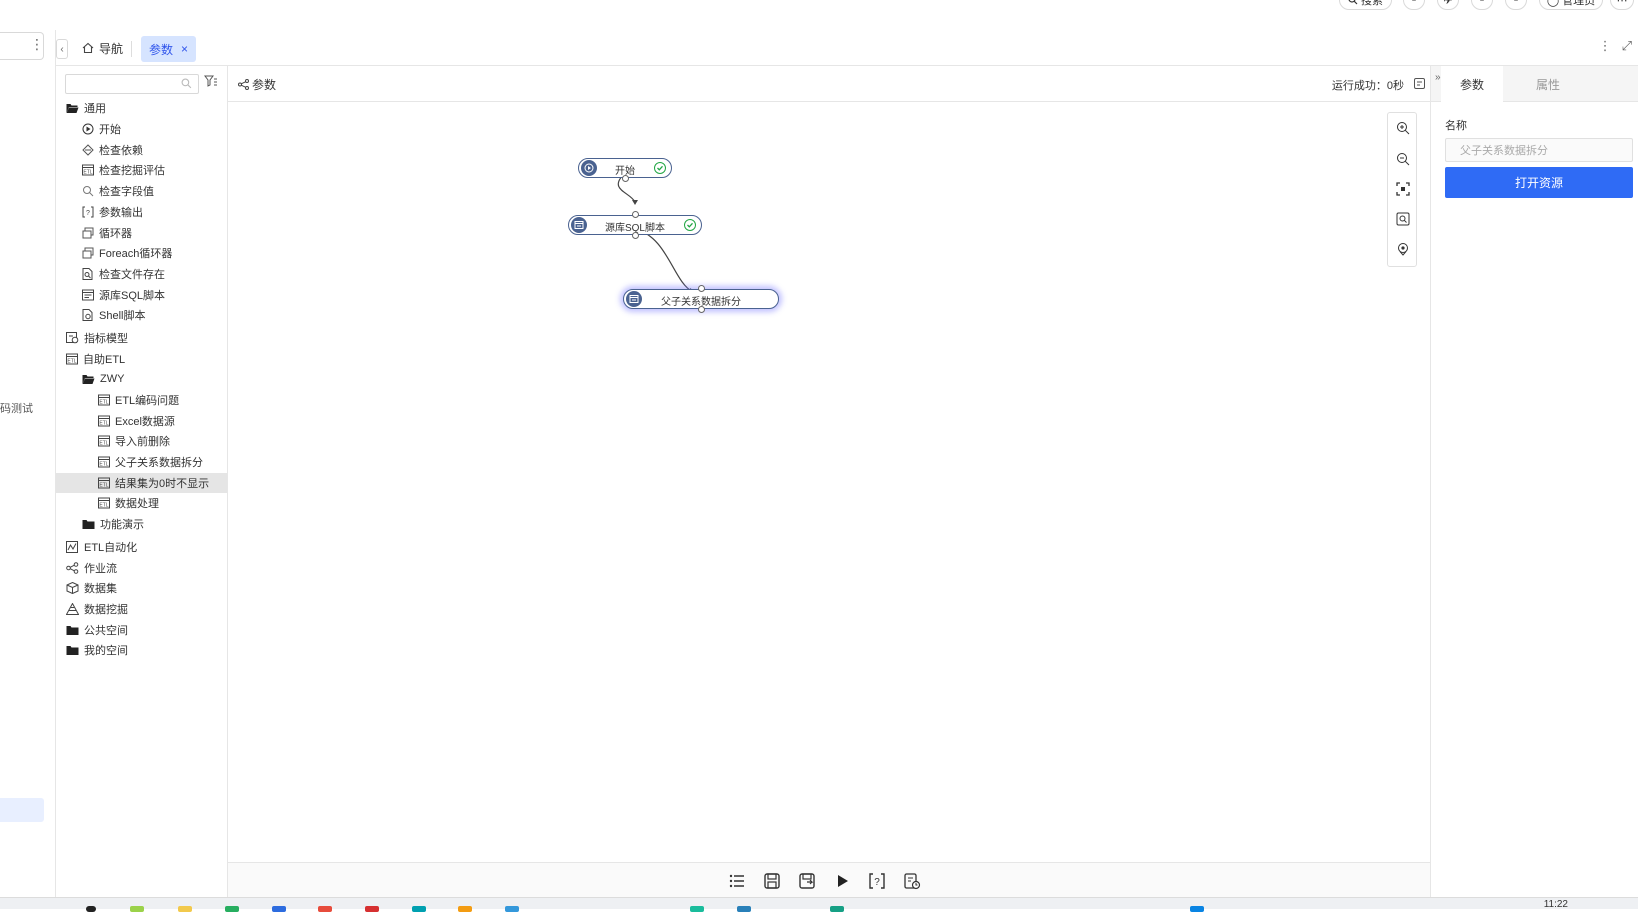 The width and height of the screenshot is (1638, 912). What do you see at coordinates (150, 462) in the screenshot?
I see `tree-item: ETL 父子关系数据拆分` at bounding box center [150, 462].